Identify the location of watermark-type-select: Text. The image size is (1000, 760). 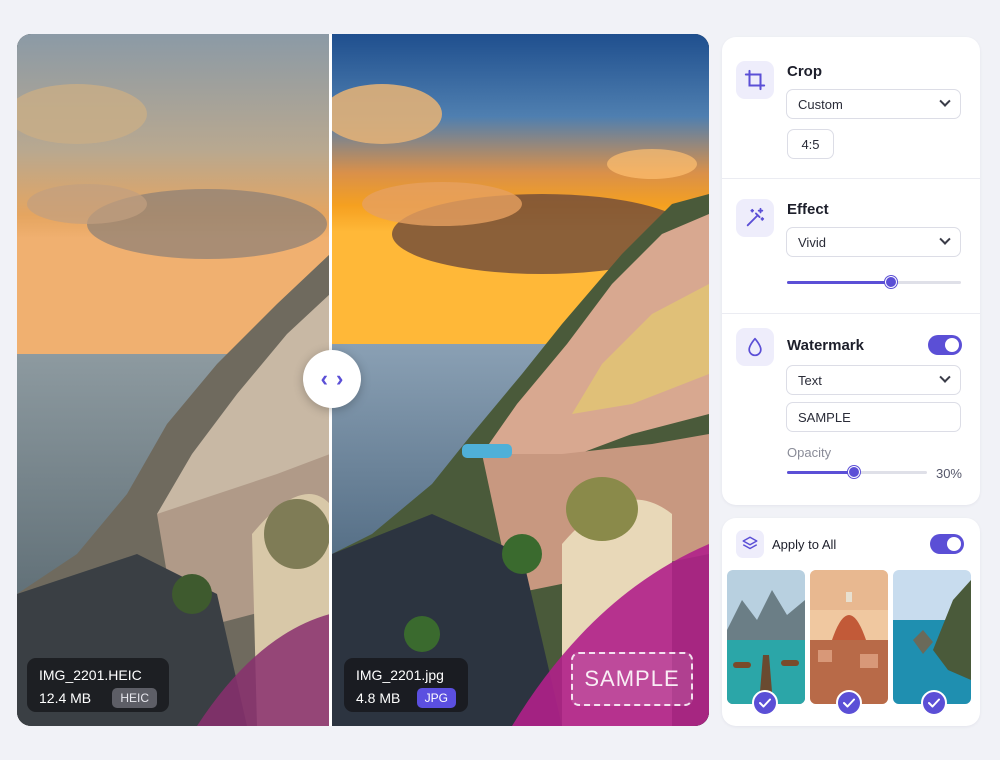
(873, 380).